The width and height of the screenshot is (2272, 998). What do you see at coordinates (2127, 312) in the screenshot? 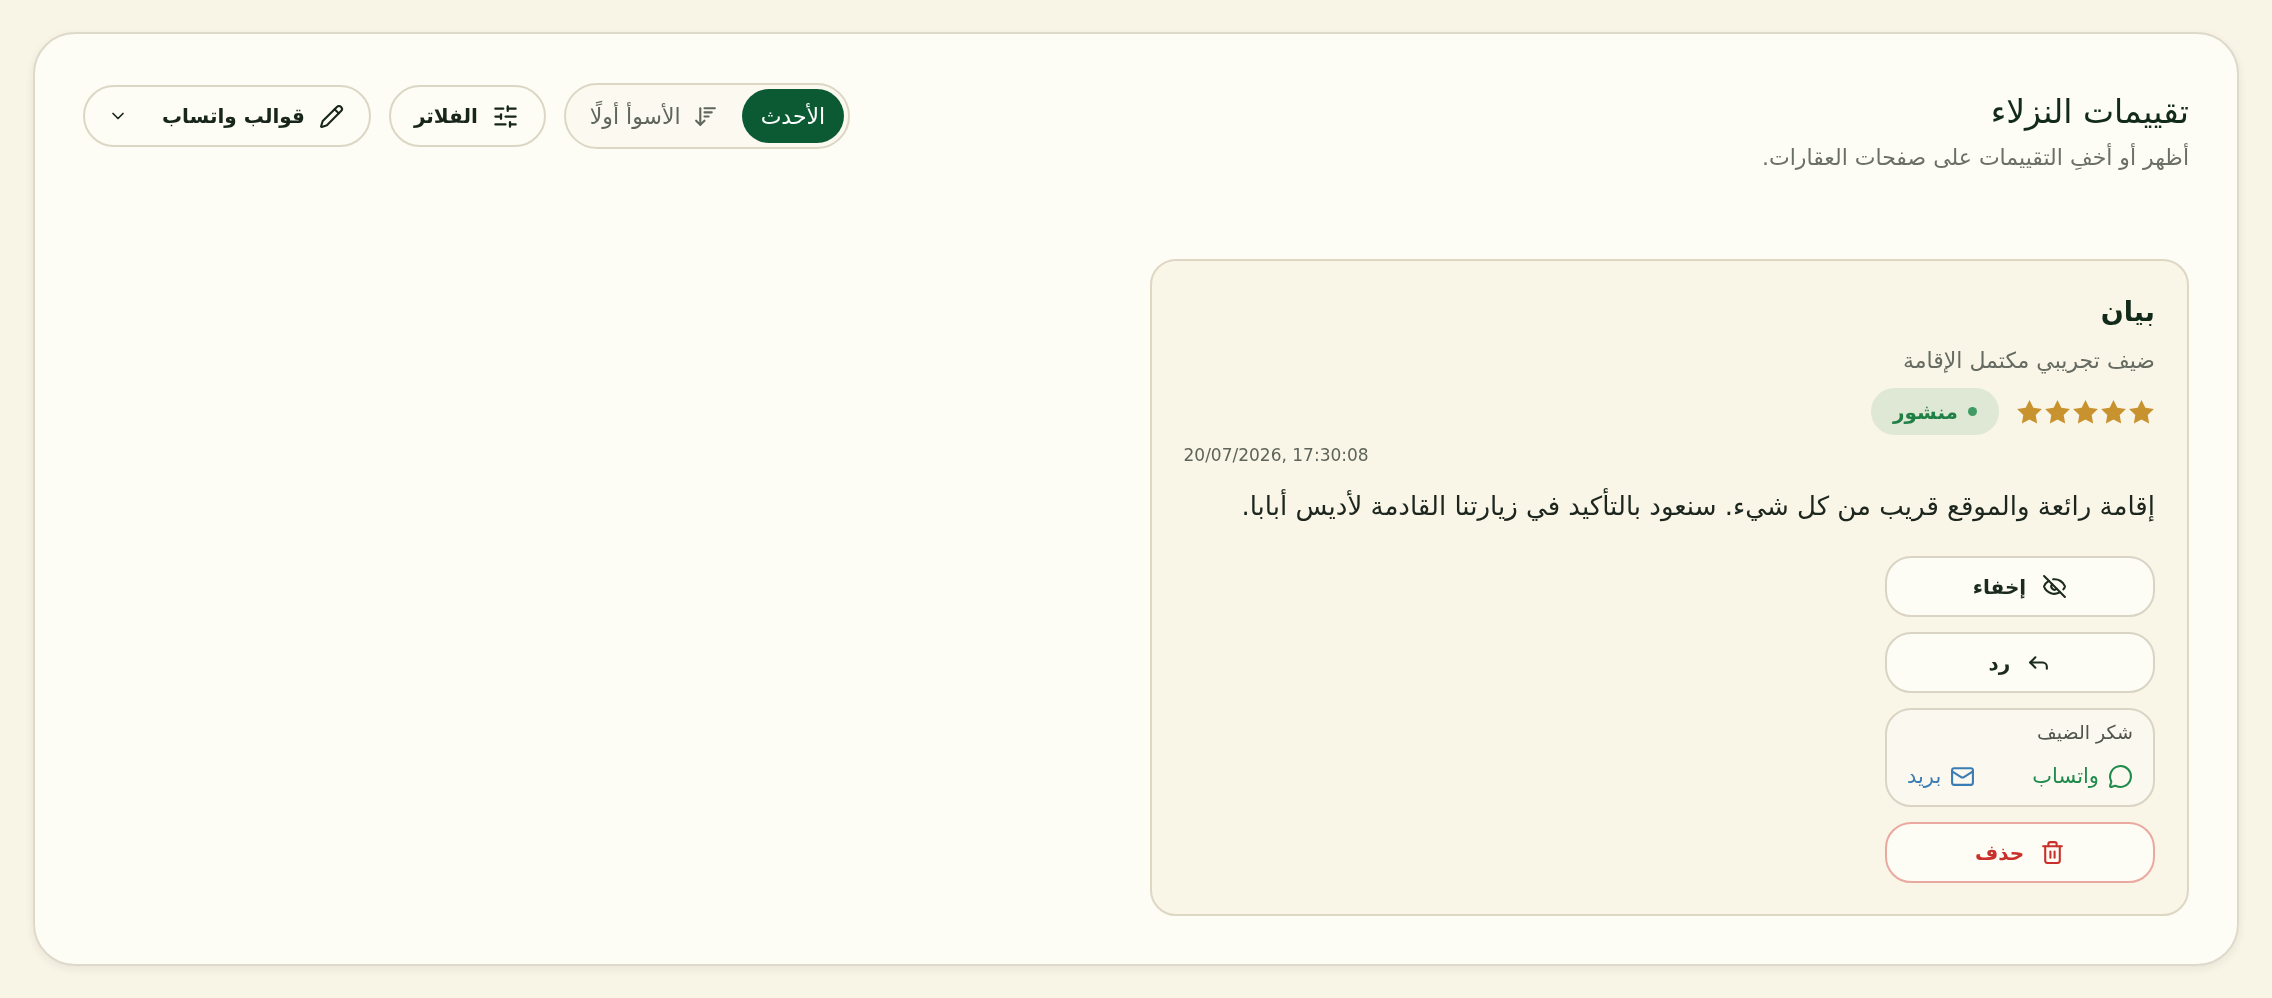
I see `guest-name: بيان` at bounding box center [2127, 312].